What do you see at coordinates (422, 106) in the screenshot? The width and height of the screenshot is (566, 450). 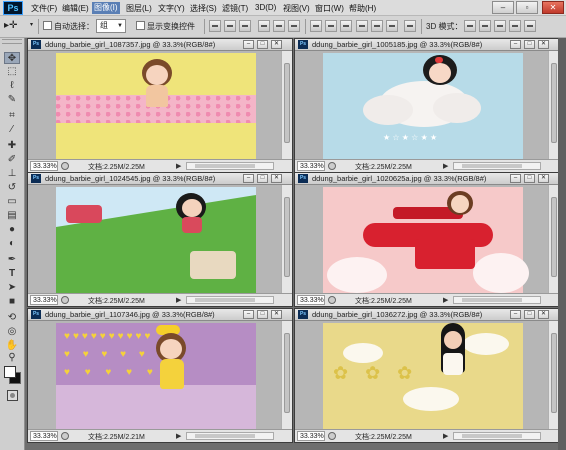 I see `document-canvas: ★ ☆ ★ ☆ ★ ★` at bounding box center [422, 106].